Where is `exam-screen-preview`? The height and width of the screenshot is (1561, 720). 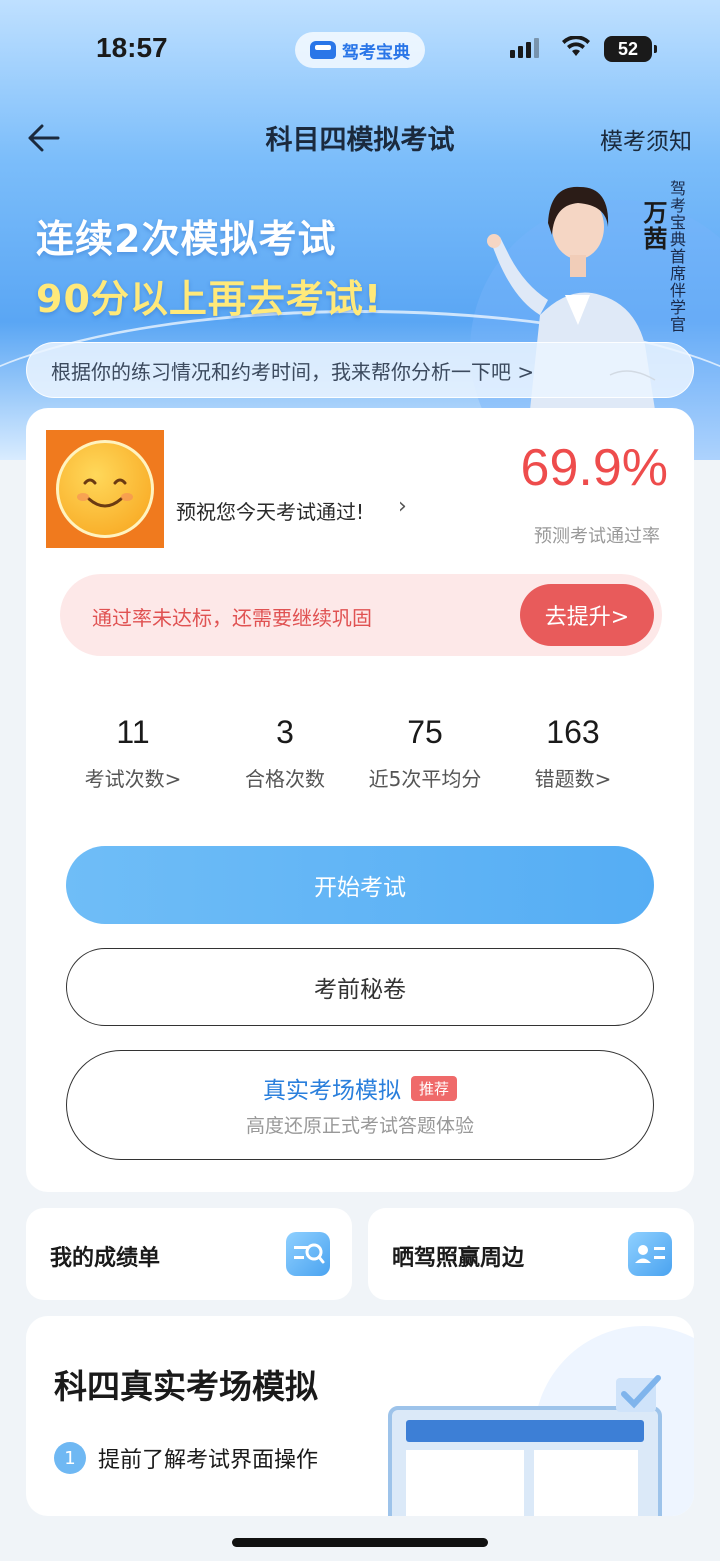 exam-screen-preview is located at coordinates (525, 1461).